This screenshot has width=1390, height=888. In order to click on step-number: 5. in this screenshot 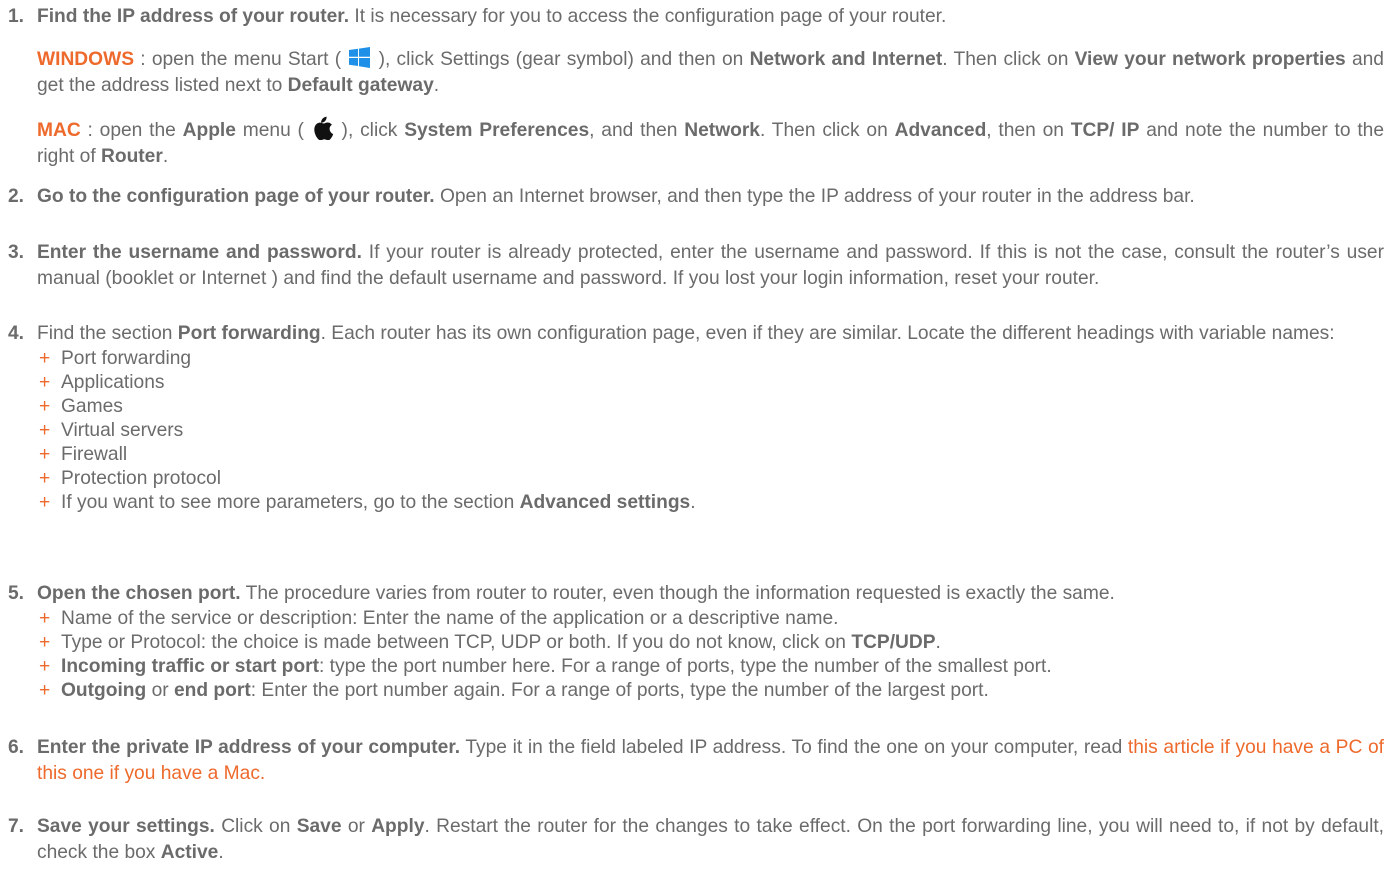, I will do `click(16, 593)`.